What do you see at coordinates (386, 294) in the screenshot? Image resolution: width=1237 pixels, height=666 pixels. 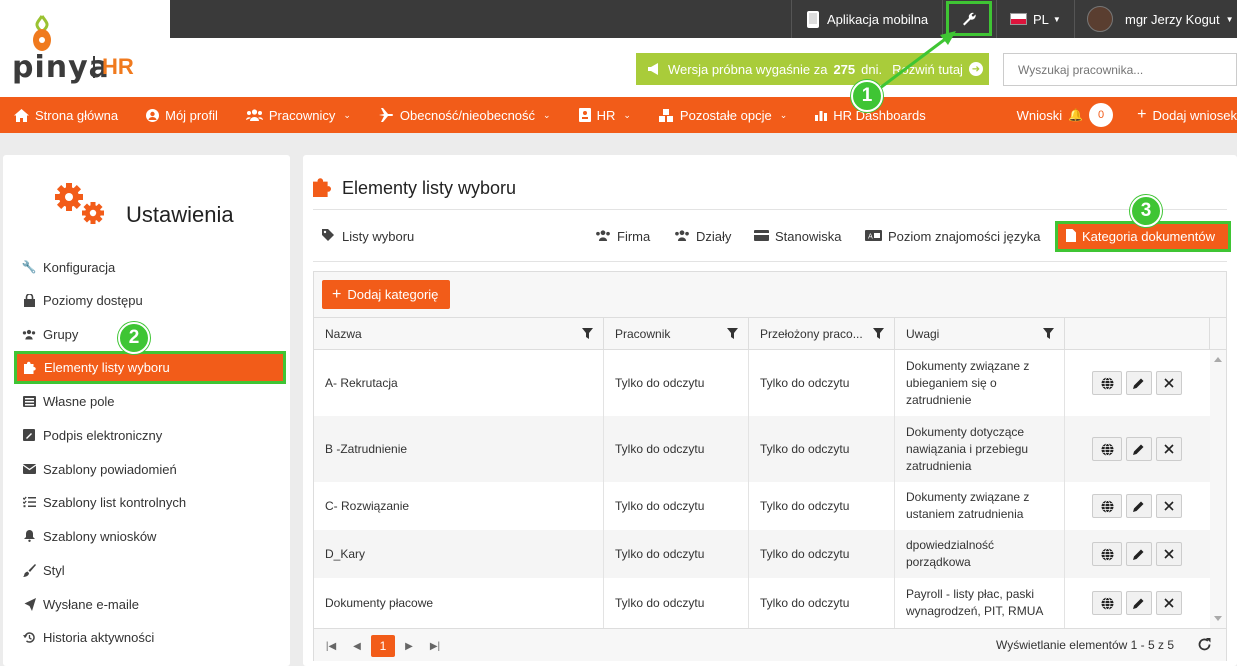 I see `add-category-button: + Dodaj kategorię` at bounding box center [386, 294].